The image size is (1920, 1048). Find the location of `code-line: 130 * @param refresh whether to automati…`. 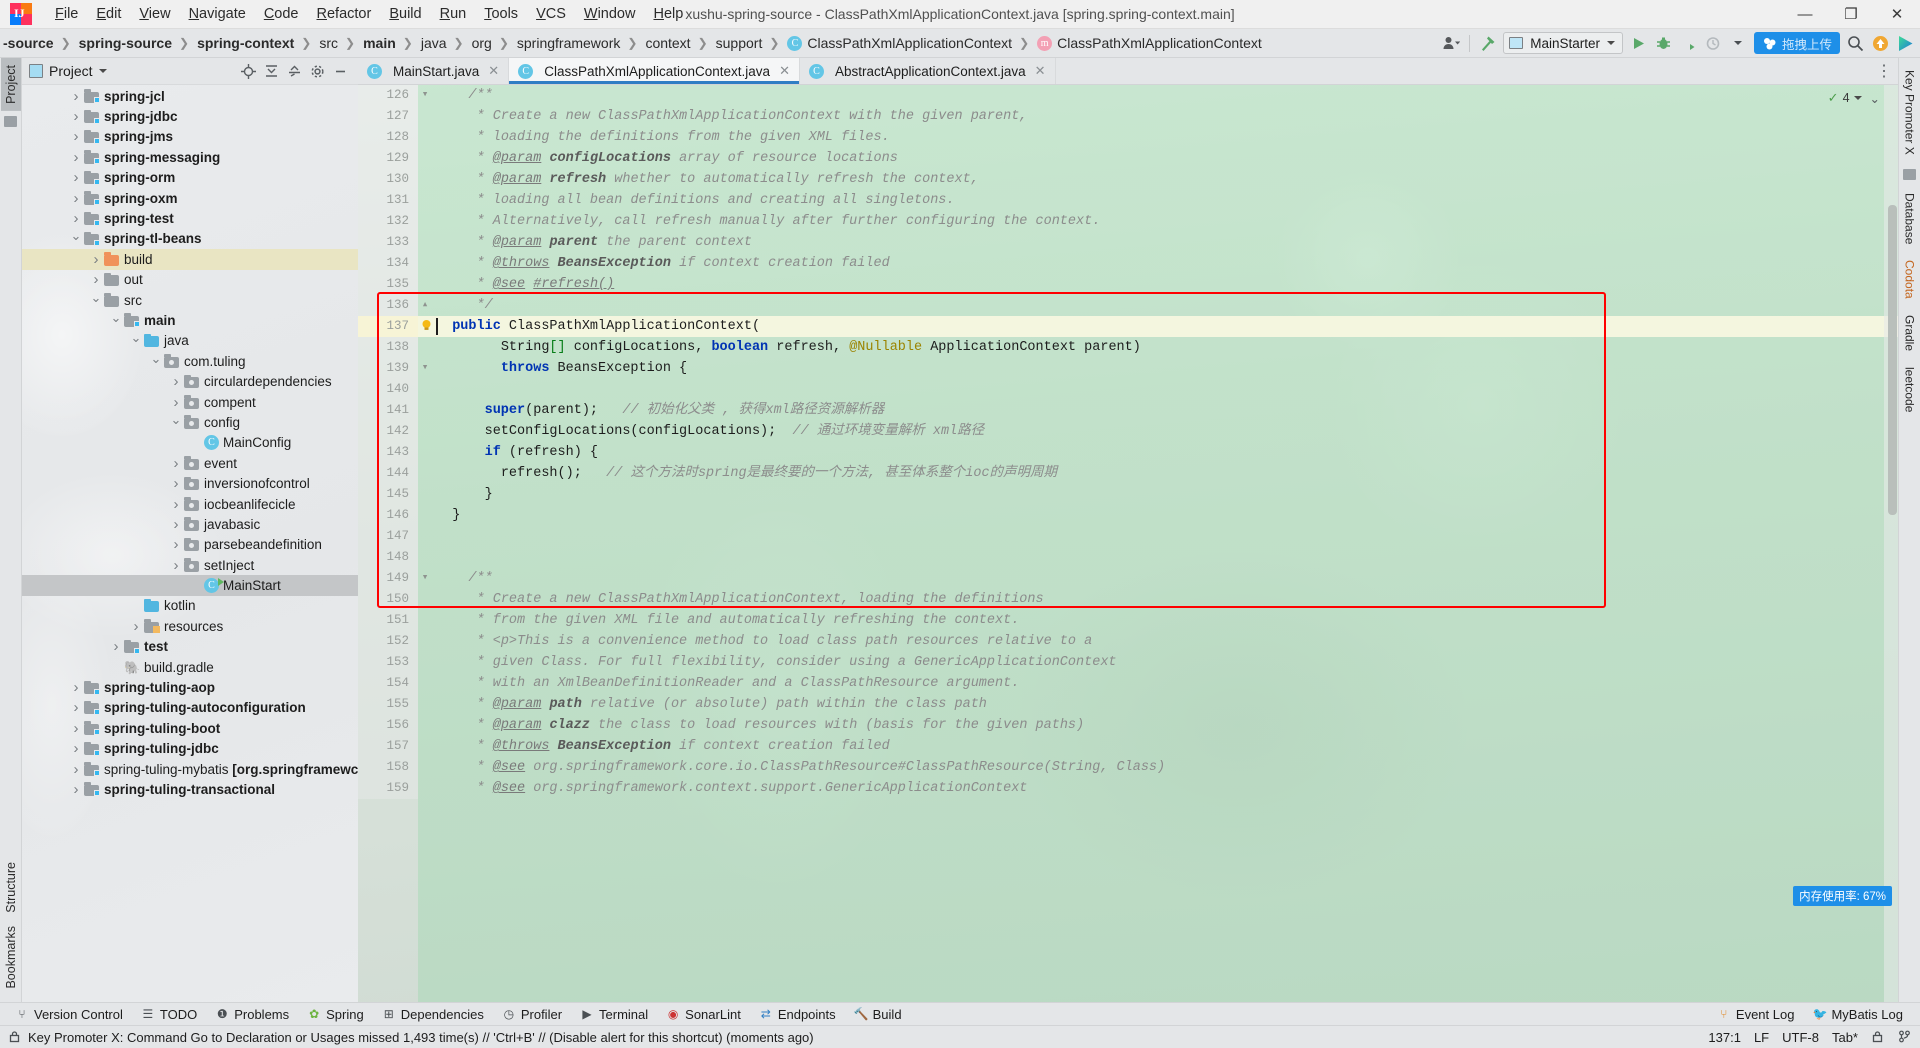

code-line: 130 * @param refresh whether to automati… is located at coordinates (1128, 179).